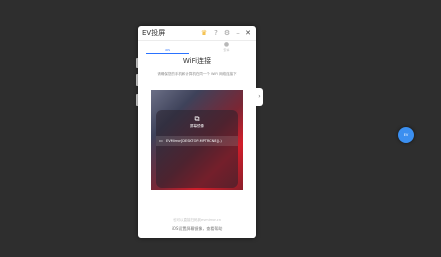 Image resolution: width=441 pixels, height=257 pixels. I want to click on settings-icon: ⚙, so click(227, 33).